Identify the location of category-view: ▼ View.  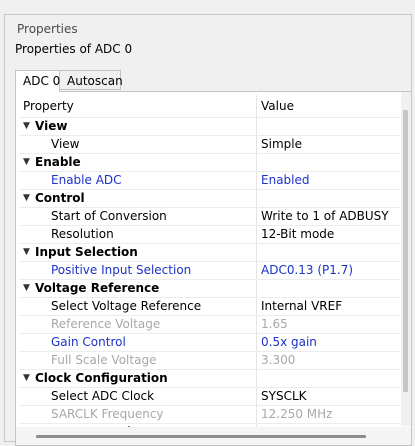
(210, 126).